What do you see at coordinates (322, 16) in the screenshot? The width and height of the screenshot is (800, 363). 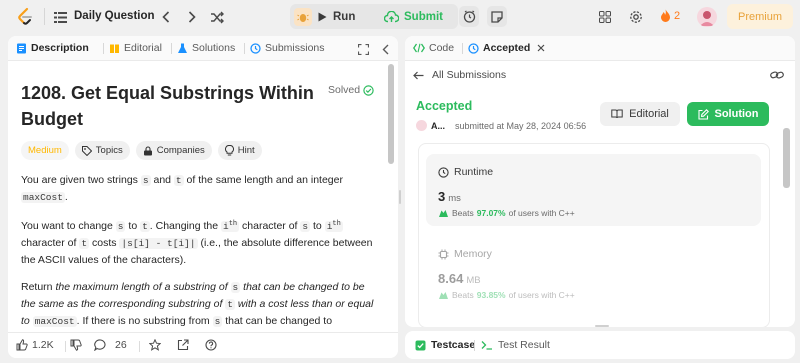 I see `play-icon` at bounding box center [322, 16].